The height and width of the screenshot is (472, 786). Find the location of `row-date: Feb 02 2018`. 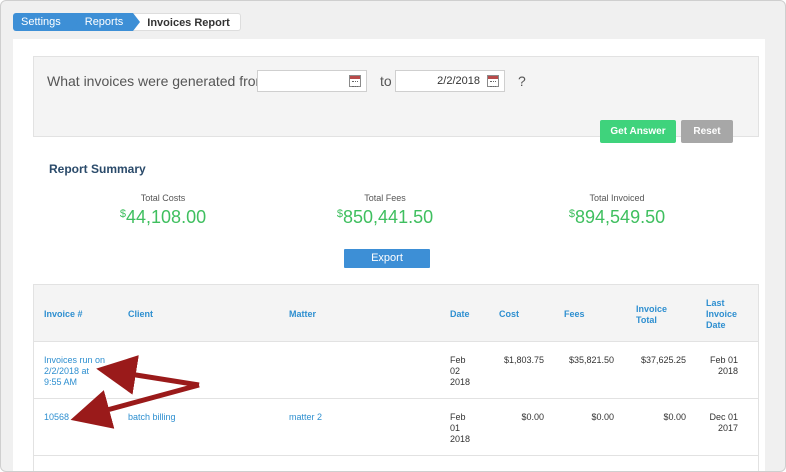

row-date: Feb 02 2018 is located at coordinates (460, 371).